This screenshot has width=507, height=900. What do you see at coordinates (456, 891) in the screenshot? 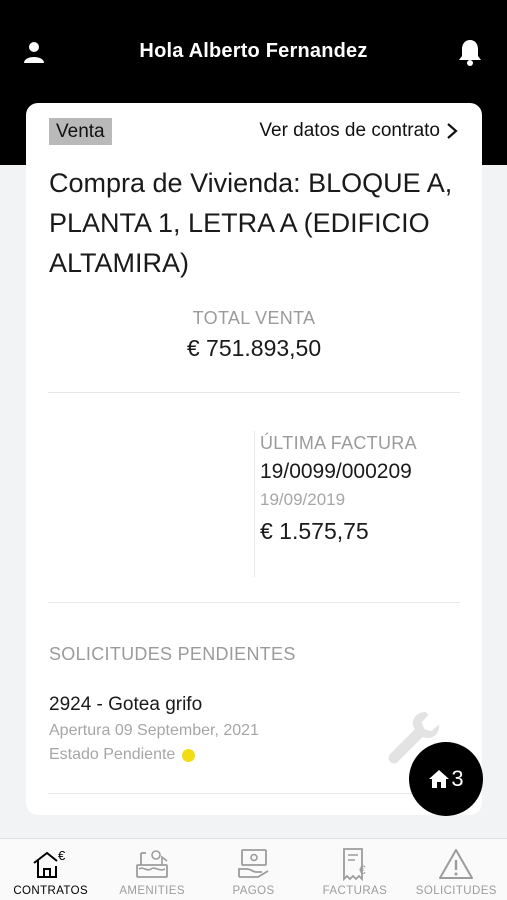
I see `tab-label: SOLICITUDES` at bounding box center [456, 891].